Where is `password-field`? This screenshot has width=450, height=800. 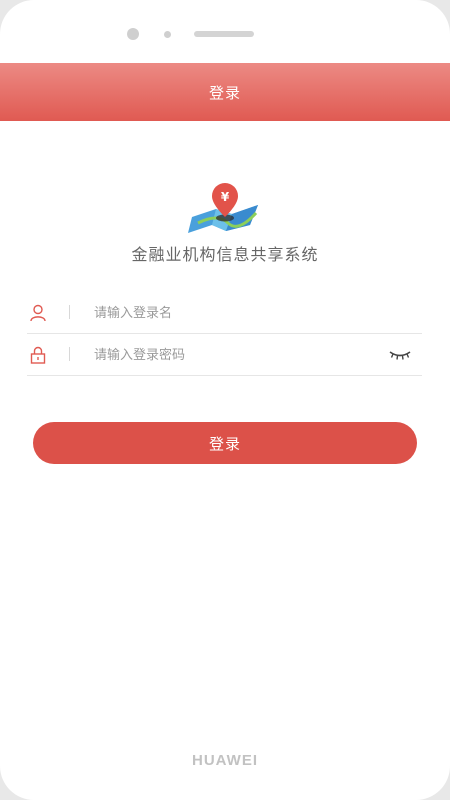
password-field is located at coordinates (224, 355).